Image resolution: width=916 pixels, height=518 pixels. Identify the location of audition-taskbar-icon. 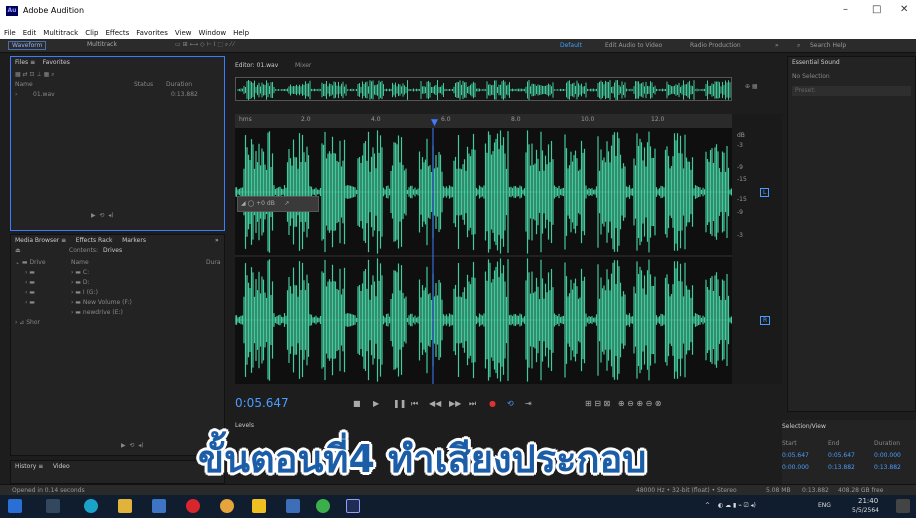
(353, 506).